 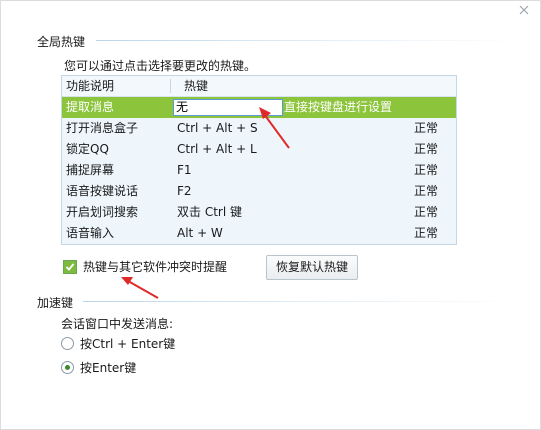 What do you see at coordinates (87, 149) in the screenshot?
I see `row-function: 锁定QQ` at bounding box center [87, 149].